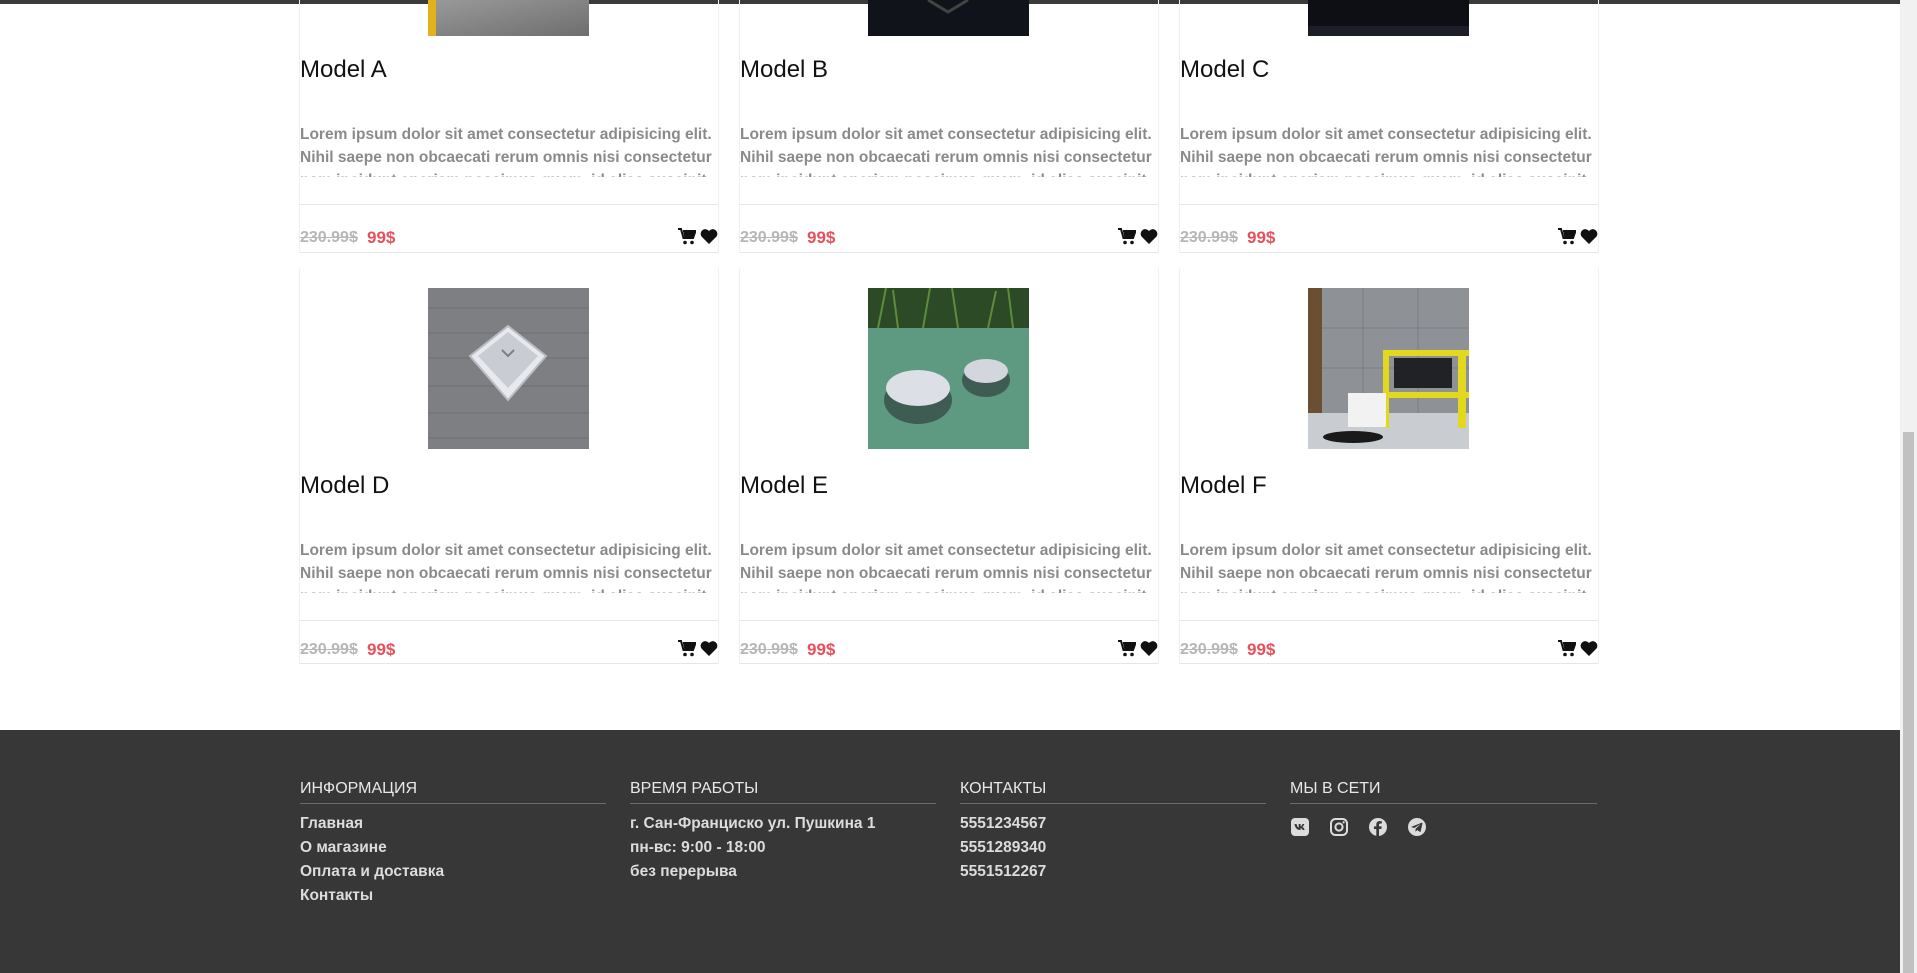  I want to click on scrollbar-thumb, so click(1908, 702).